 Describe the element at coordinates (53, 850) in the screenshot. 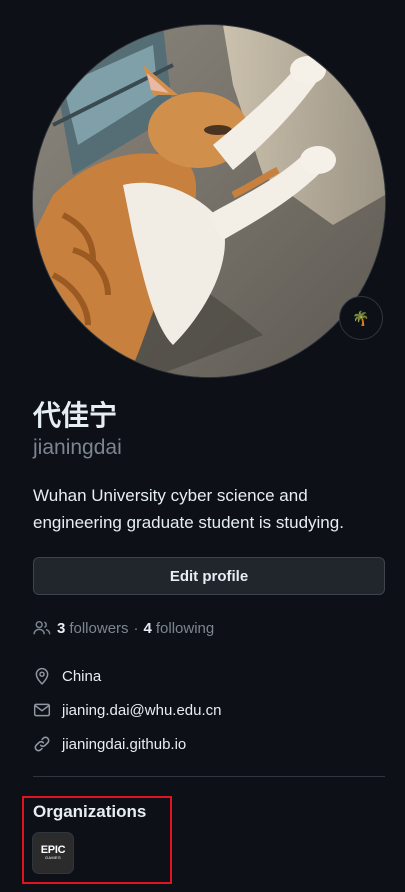

I see `epic-games-logo-line1: EPIC` at that location.